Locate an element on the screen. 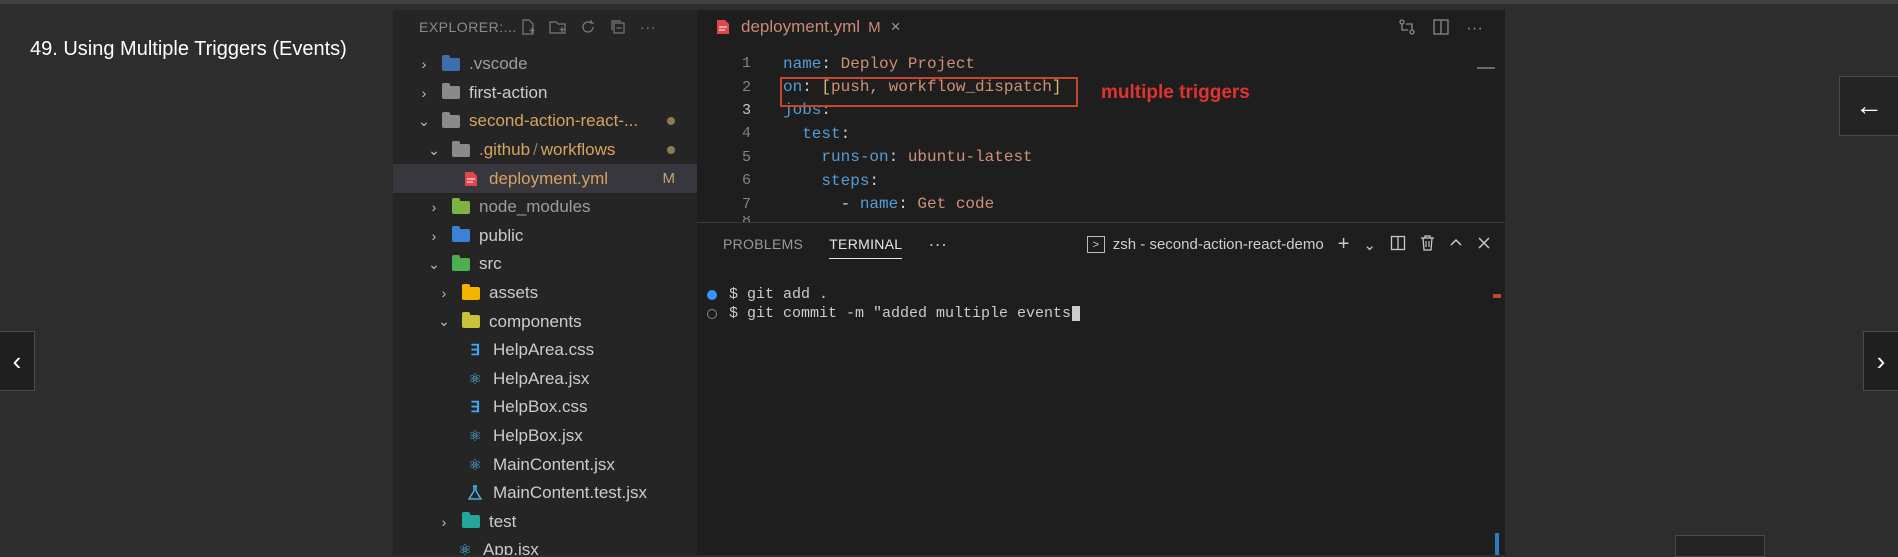 The image size is (1898, 557). terminal-text: $ git commit -m "added multiple events is located at coordinates (900, 313).